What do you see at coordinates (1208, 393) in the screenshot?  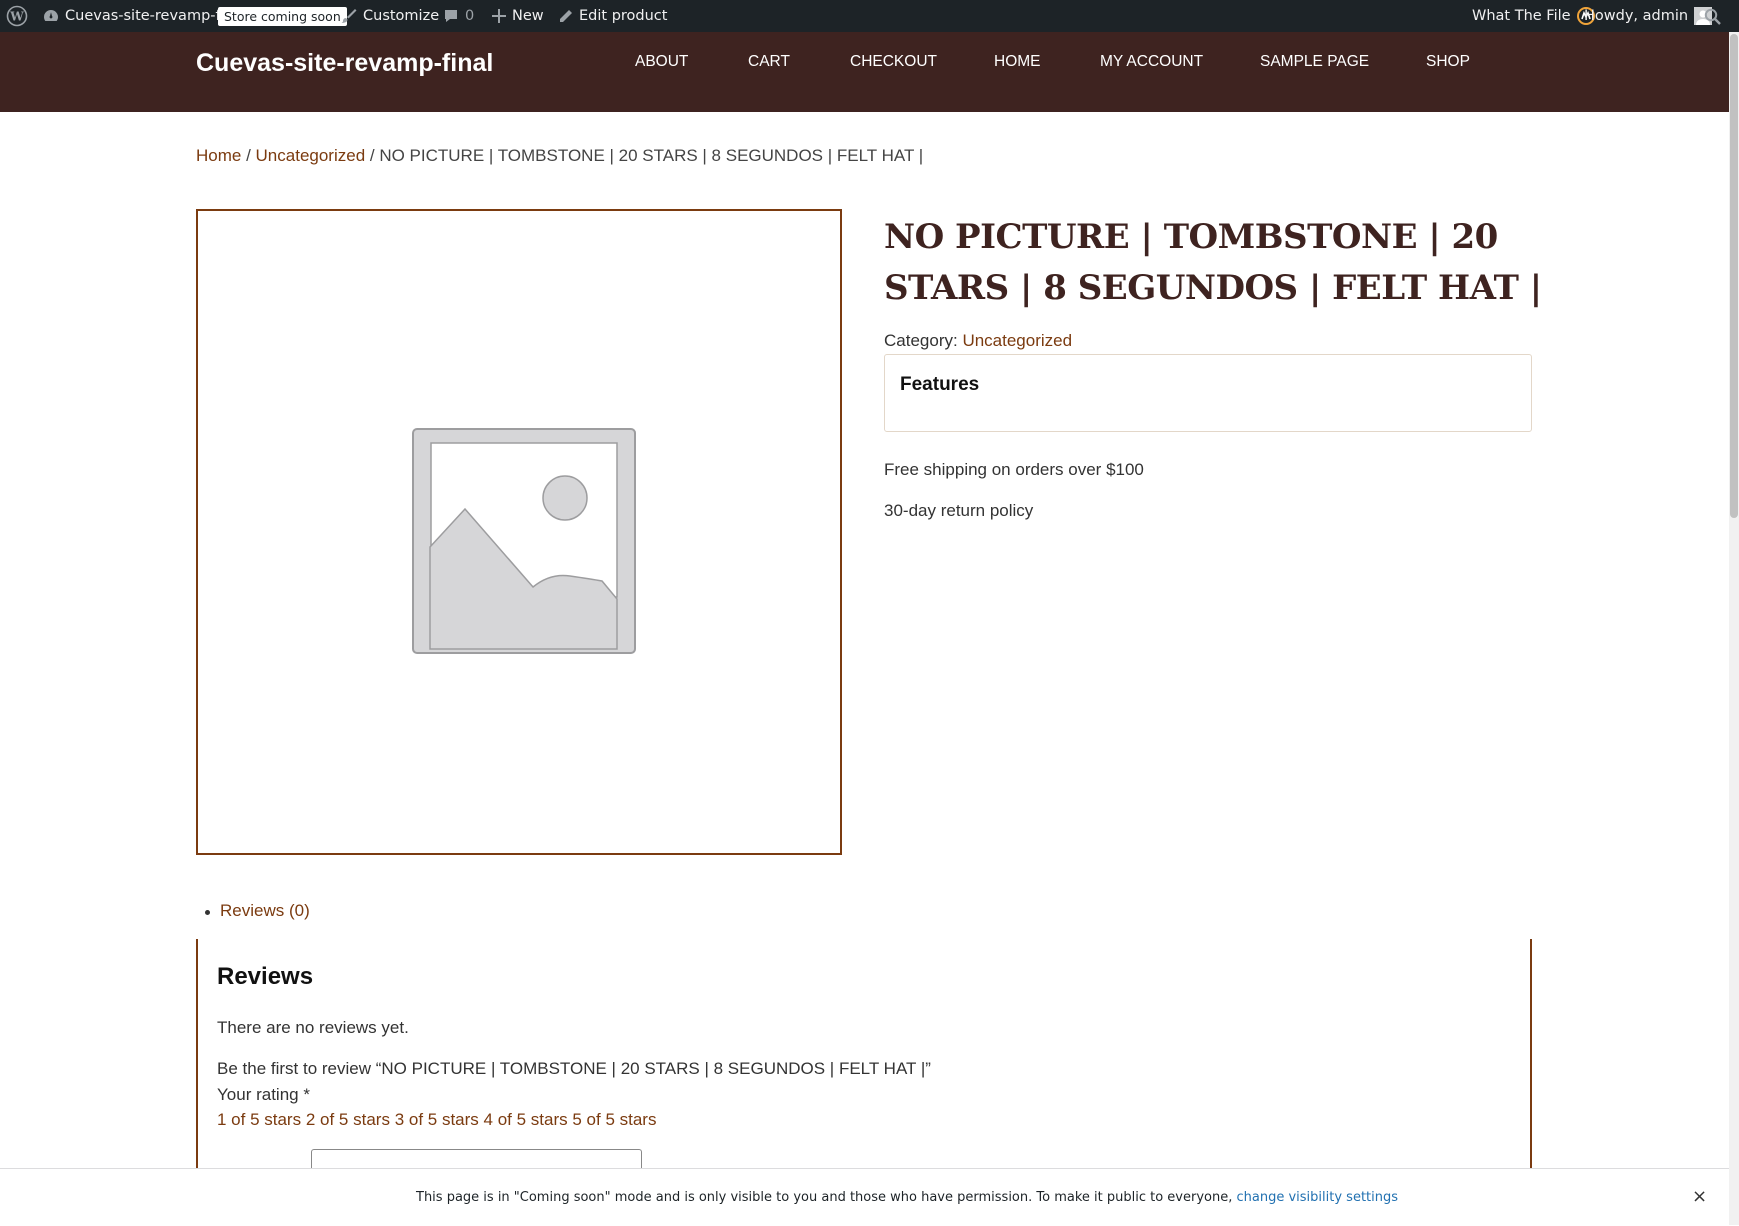 I see `features-box: Features` at bounding box center [1208, 393].